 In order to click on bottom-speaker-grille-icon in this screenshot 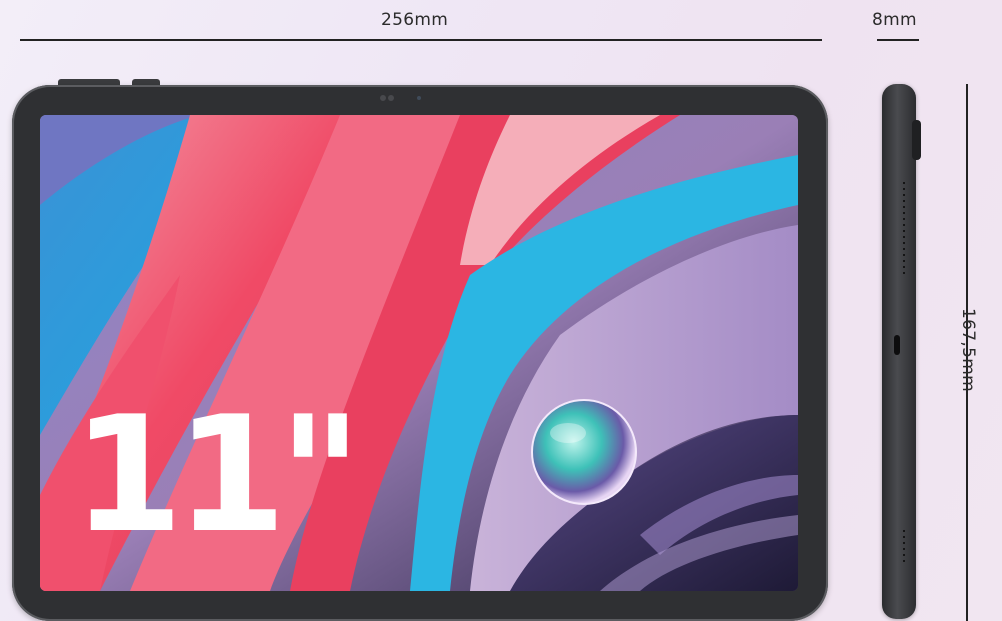, I will do `click(904, 546)`.